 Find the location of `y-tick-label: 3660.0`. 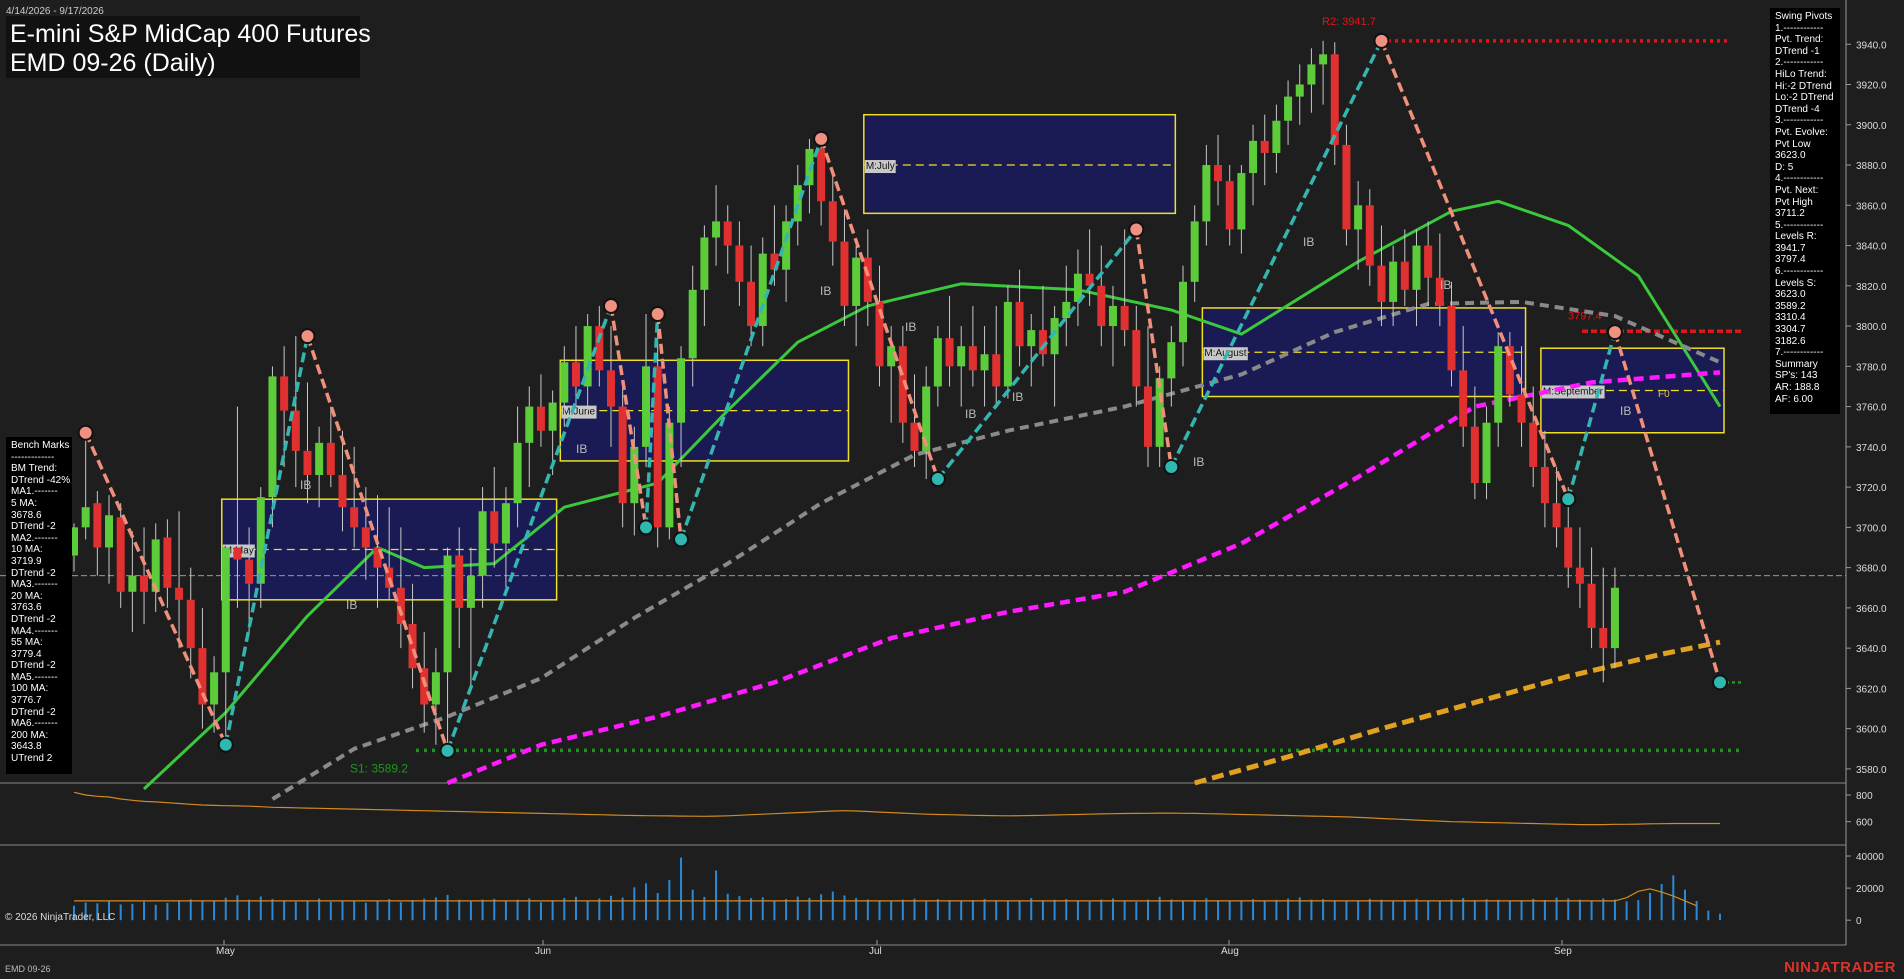

y-tick-label: 3660.0 is located at coordinates (1871, 609).